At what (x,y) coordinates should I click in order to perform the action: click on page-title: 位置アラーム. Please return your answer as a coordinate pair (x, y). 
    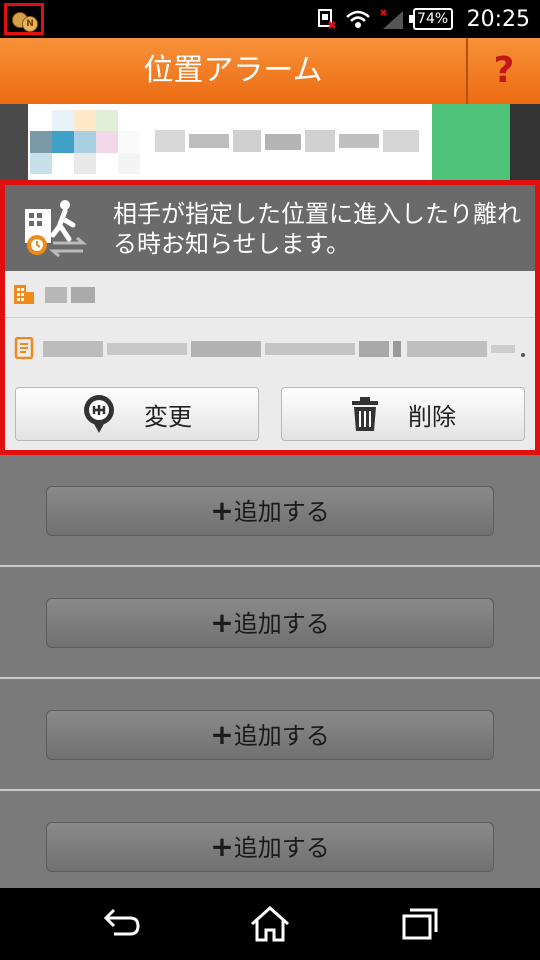
    Looking at the image, I should click on (233, 70).